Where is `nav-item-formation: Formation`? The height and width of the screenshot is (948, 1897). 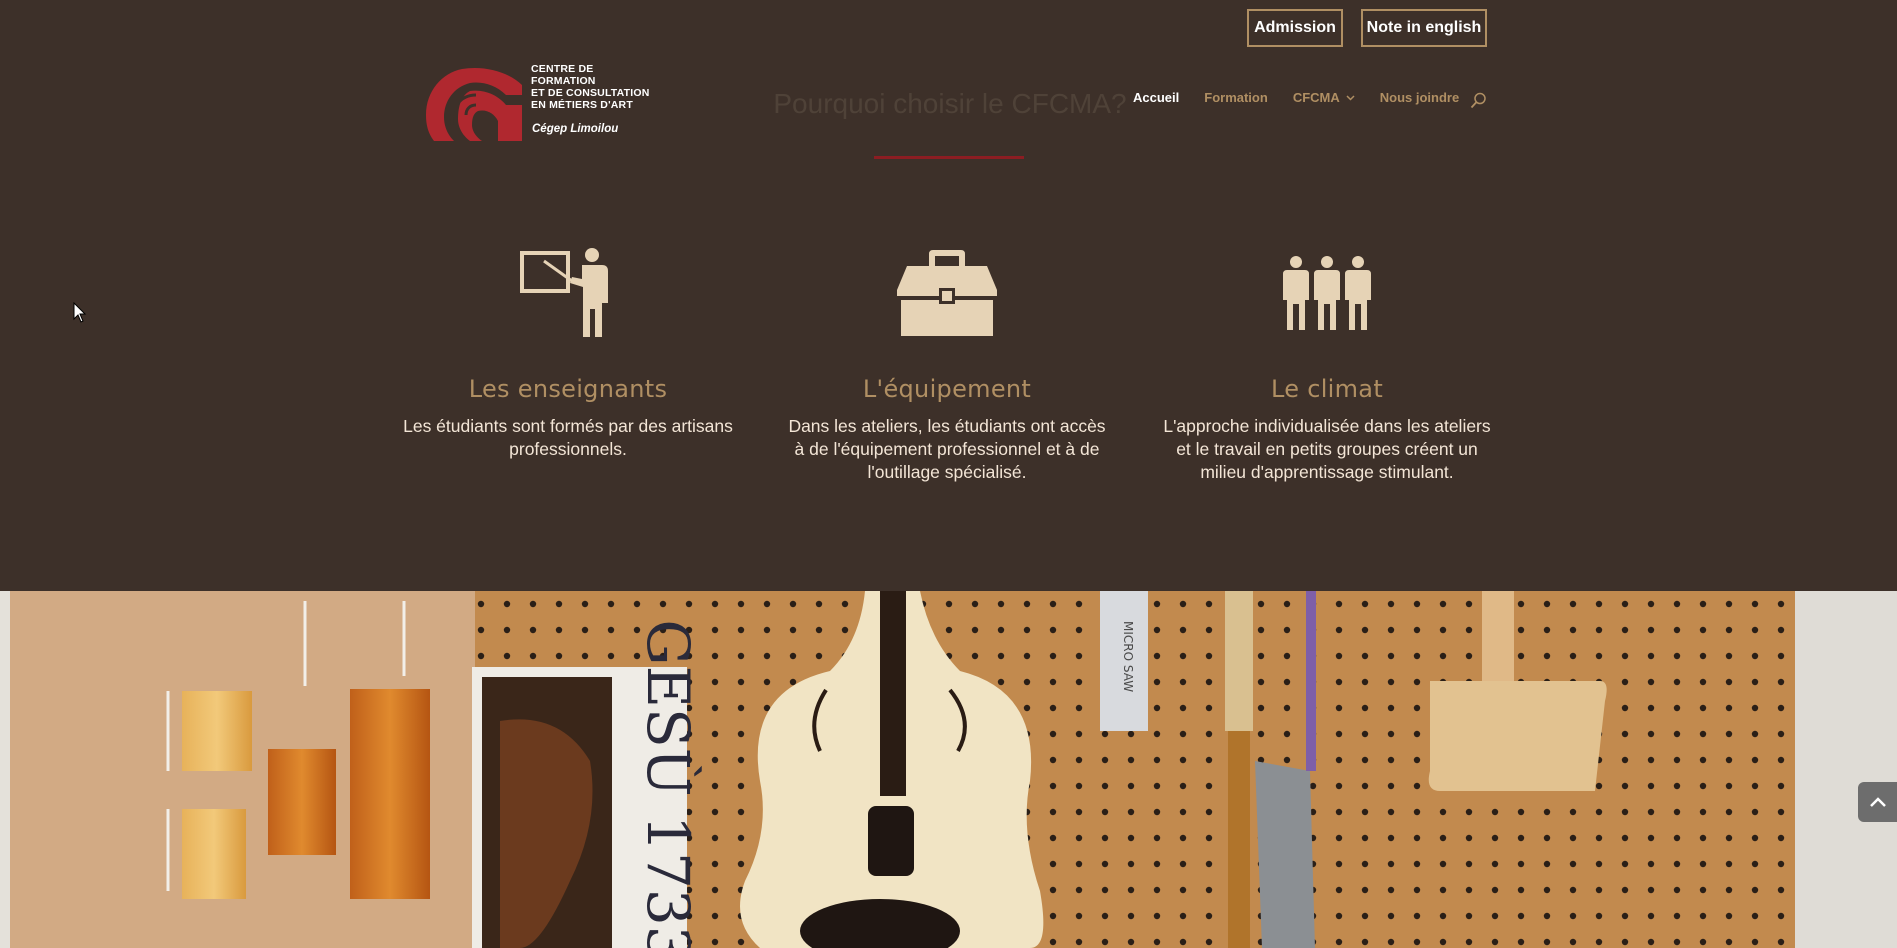
nav-item-formation: Formation is located at coordinates (1236, 97).